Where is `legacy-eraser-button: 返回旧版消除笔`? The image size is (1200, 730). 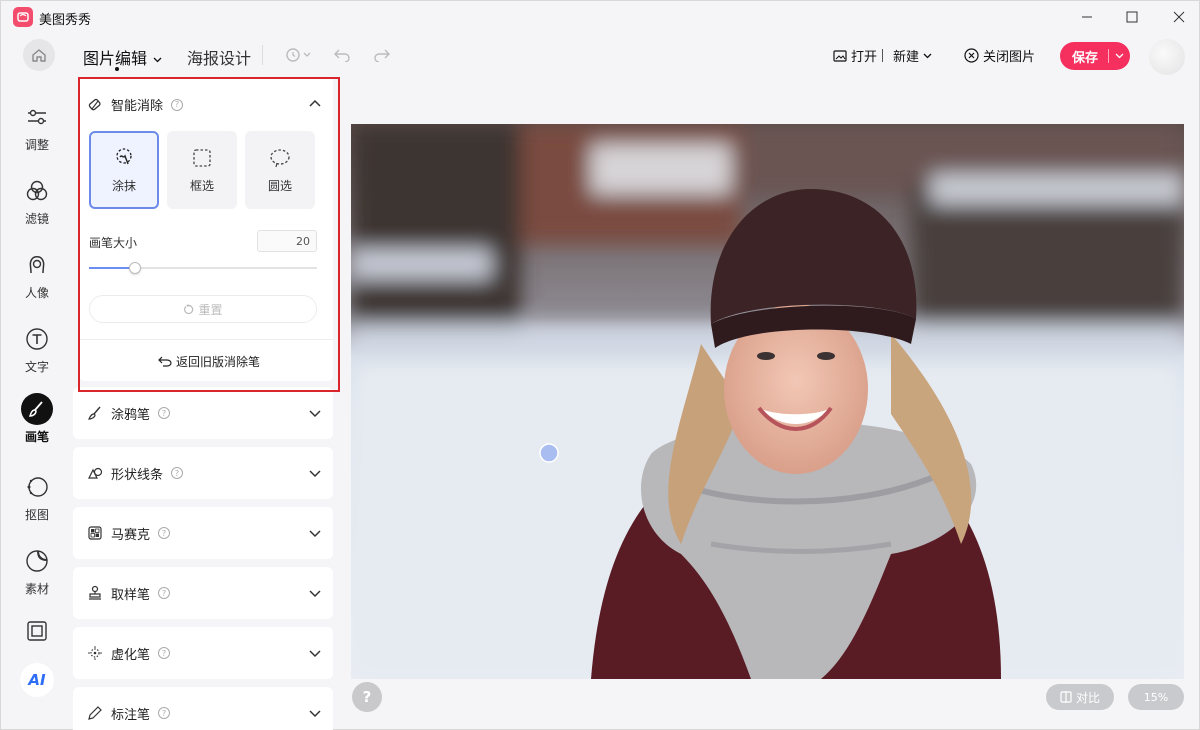 legacy-eraser-button: 返回旧版消除笔 is located at coordinates (206, 361).